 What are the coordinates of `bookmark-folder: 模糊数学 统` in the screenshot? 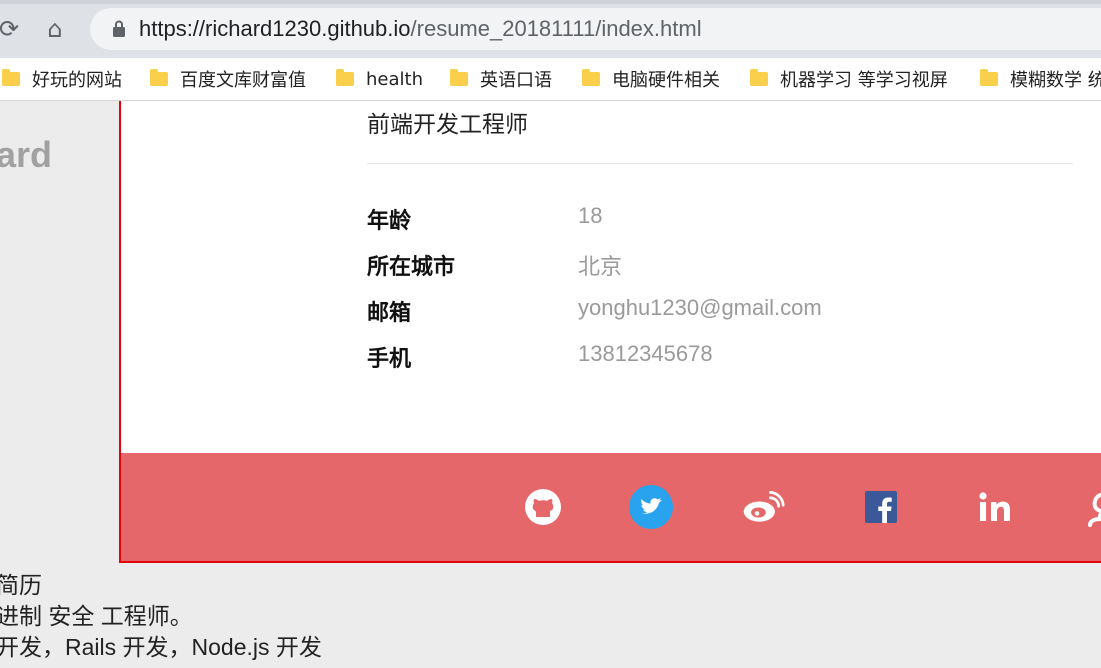 It's located at (1040, 79).